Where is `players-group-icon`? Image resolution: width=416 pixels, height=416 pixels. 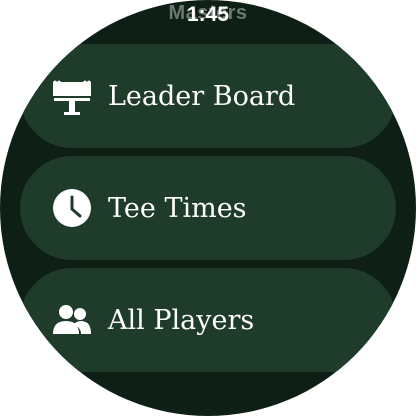 players-group-icon is located at coordinates (72, 320).